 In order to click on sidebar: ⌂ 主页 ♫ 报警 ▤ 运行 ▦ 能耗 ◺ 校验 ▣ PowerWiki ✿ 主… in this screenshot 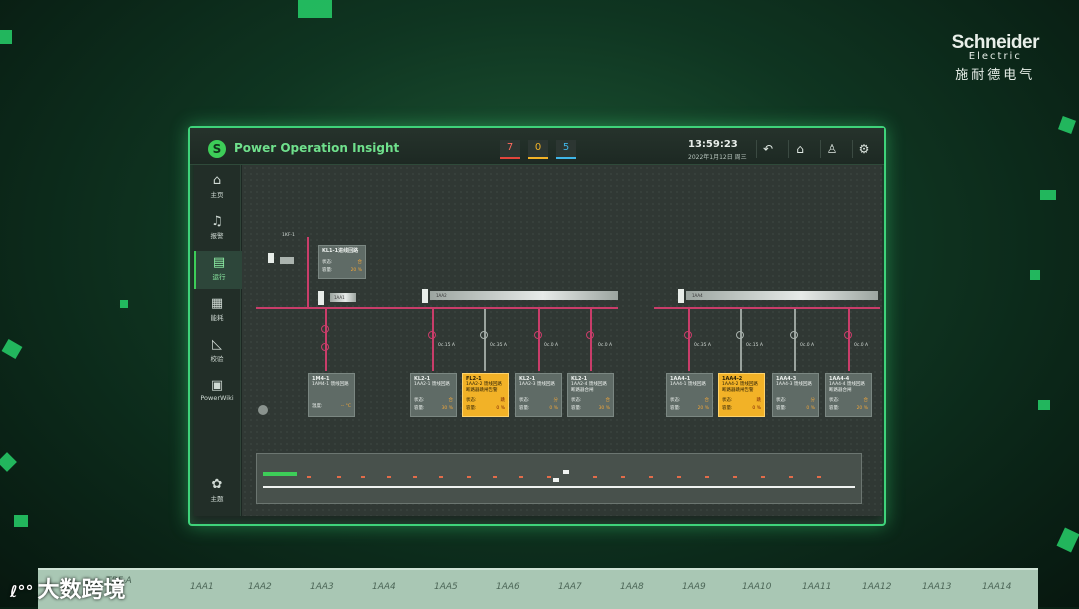, I will do `click(218, 340)`.